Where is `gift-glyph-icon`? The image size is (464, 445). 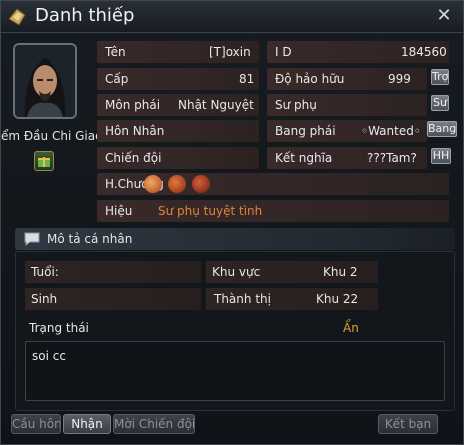
gift-glyph-icon is located at coordinates (44, 162).